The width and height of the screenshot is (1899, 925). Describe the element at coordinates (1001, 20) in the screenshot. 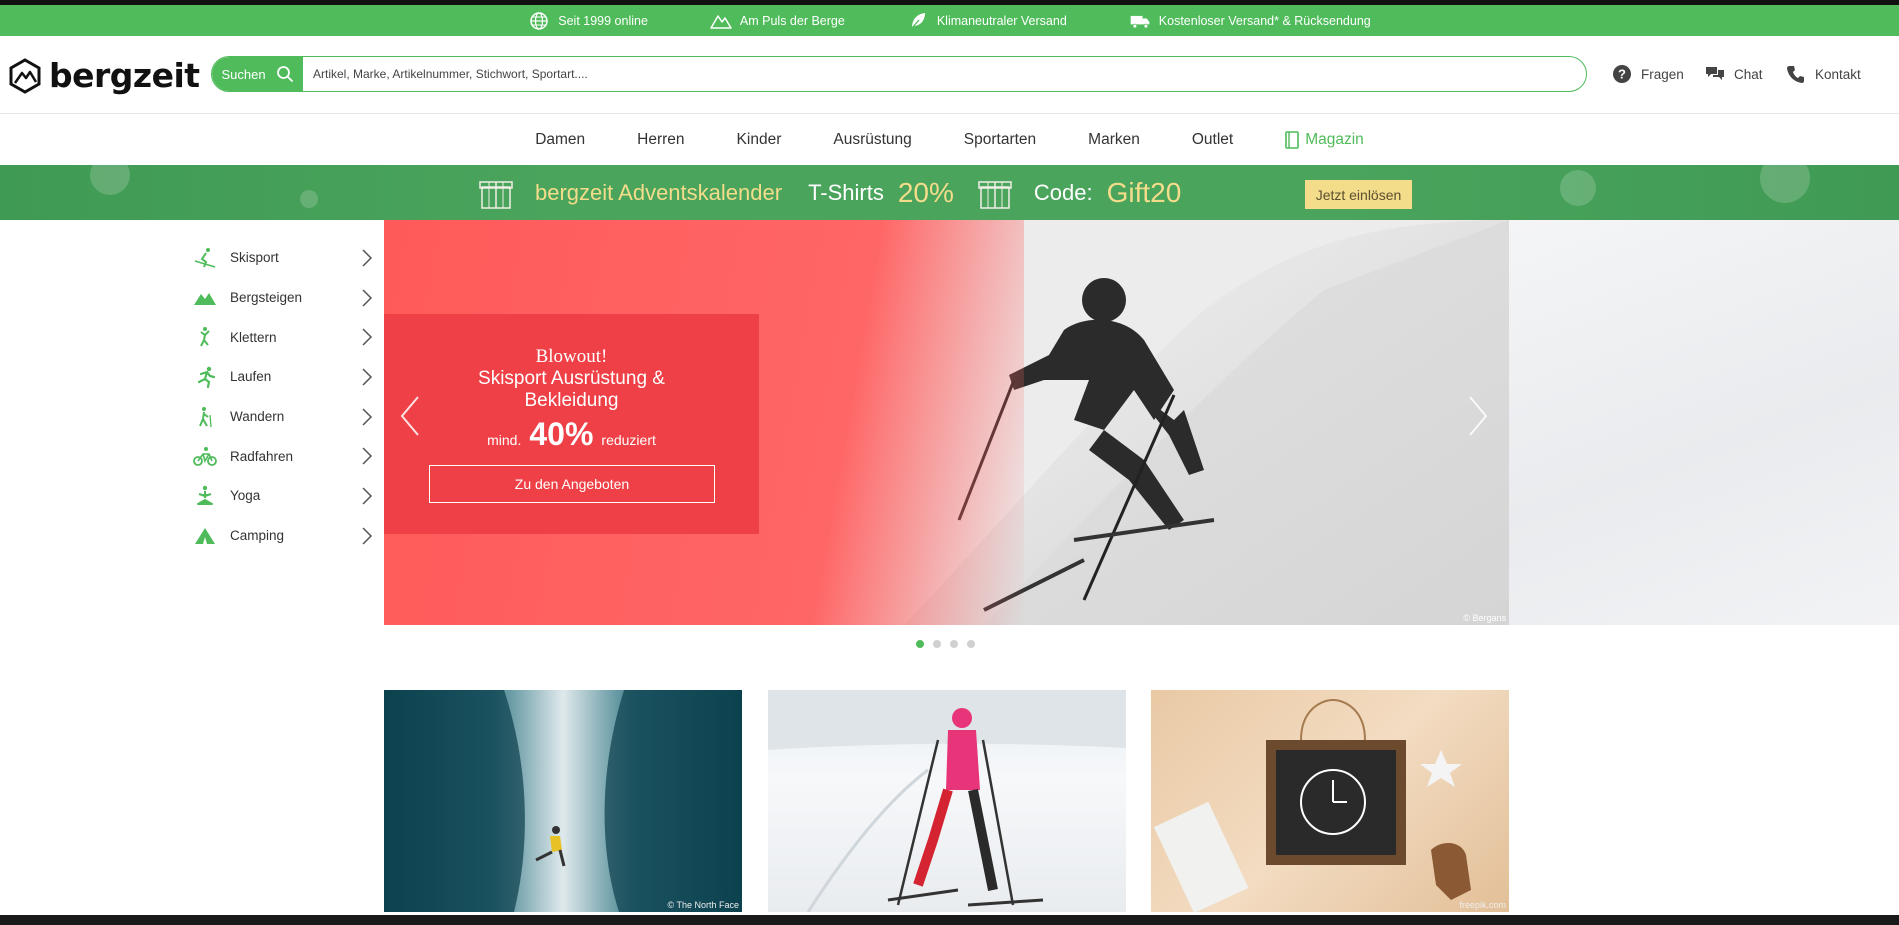

I see `usp-label: Klimaneutraler Versand` at that location.